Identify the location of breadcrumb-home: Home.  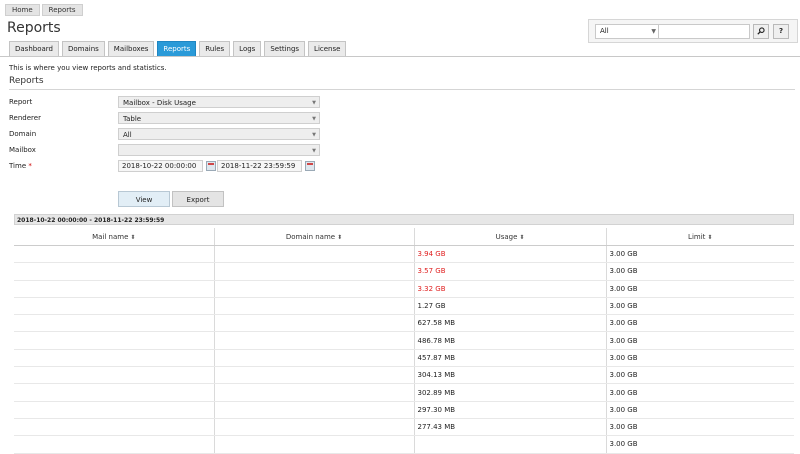
(22, 10).